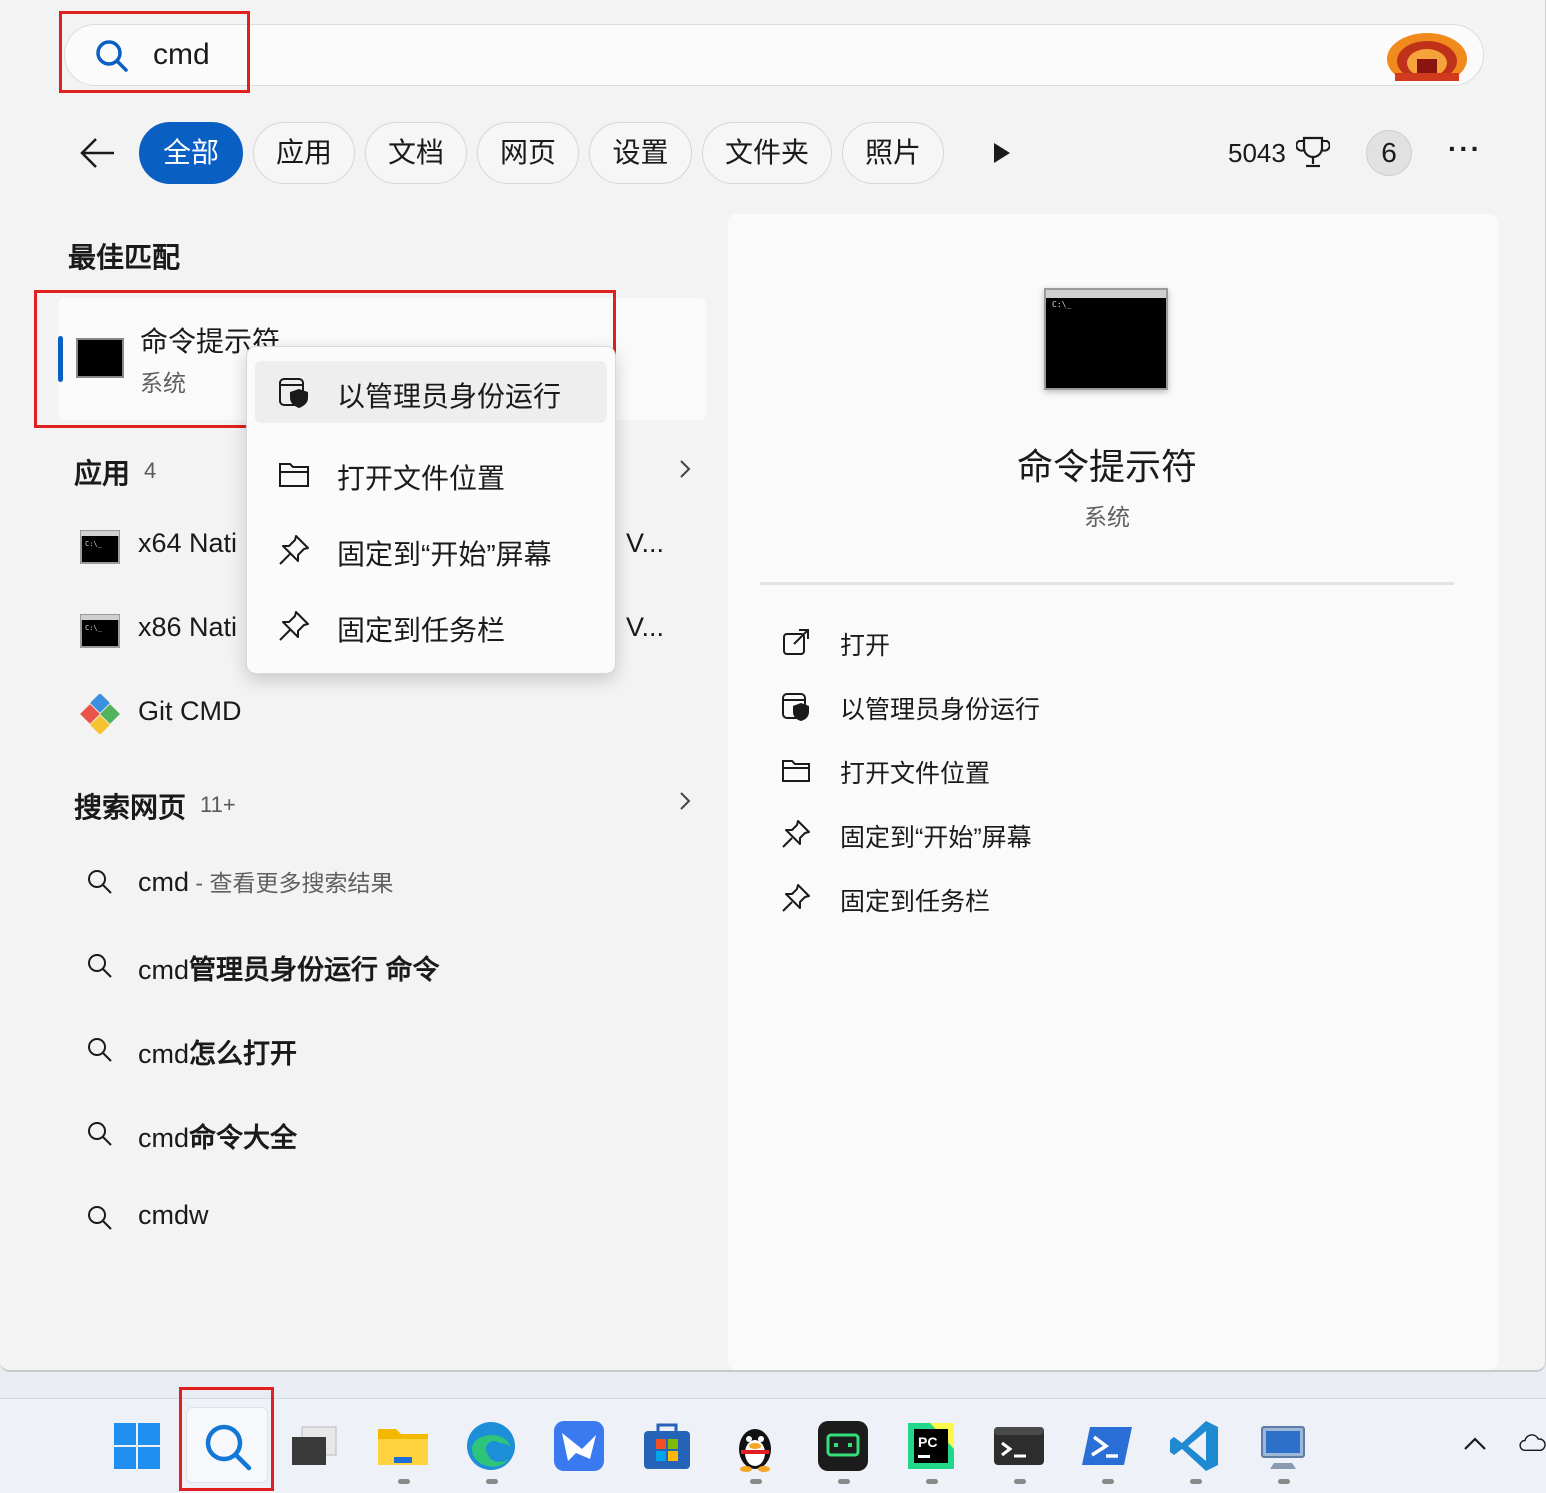  Describe the element at coordinates (927, 1442) in the screenshot. I see `svg-text: PC` at that location.